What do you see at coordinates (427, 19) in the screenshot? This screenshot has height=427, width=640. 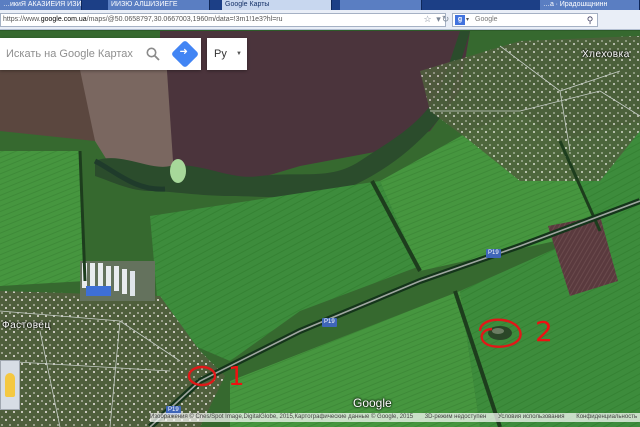 I see `star-icon: ☆` at bounding box center [427, 19].